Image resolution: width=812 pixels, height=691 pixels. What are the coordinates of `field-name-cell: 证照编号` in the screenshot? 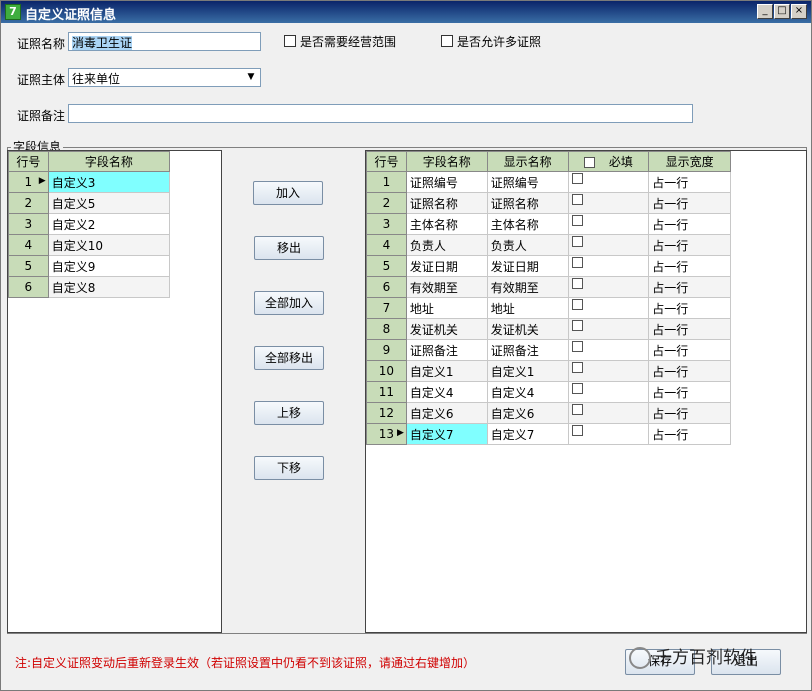 It's located at (446, 182).